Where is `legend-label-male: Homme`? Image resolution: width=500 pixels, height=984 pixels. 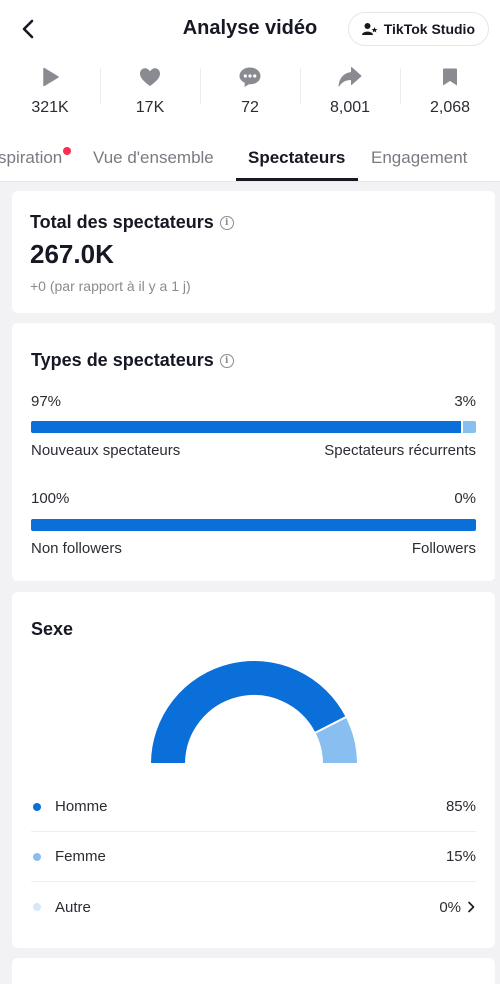 legend-label-male: Homme is located at coordinates (81, 806).